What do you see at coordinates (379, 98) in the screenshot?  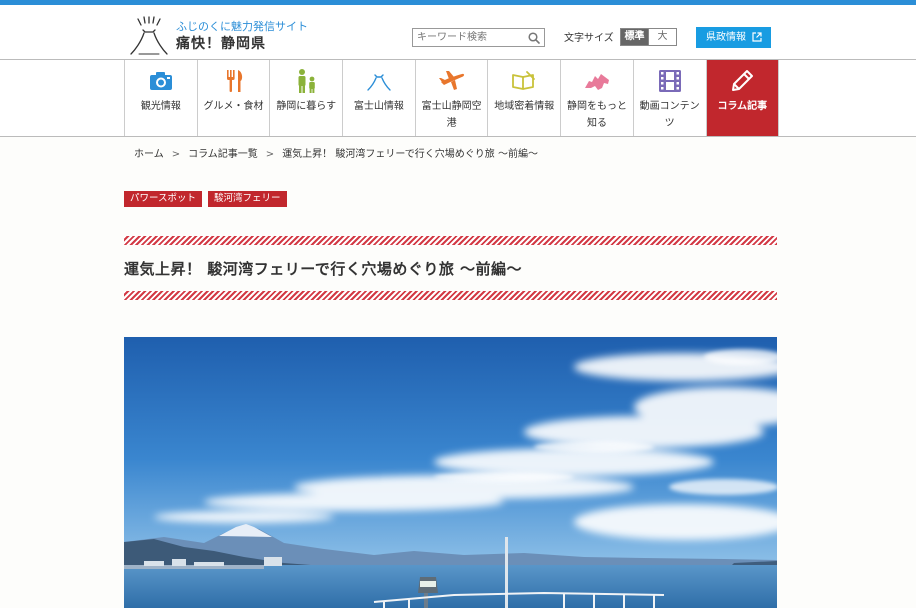 I see `nav-item-mt-fuji: 富士山情報` at bounding box center [379, 98].